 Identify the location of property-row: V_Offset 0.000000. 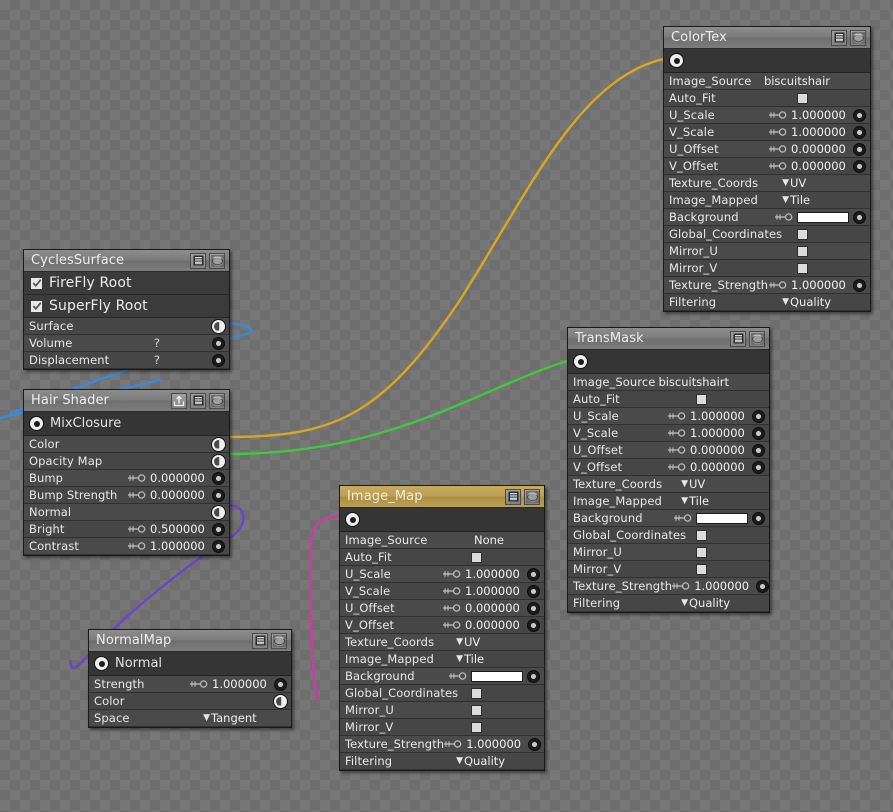
(767, 166).